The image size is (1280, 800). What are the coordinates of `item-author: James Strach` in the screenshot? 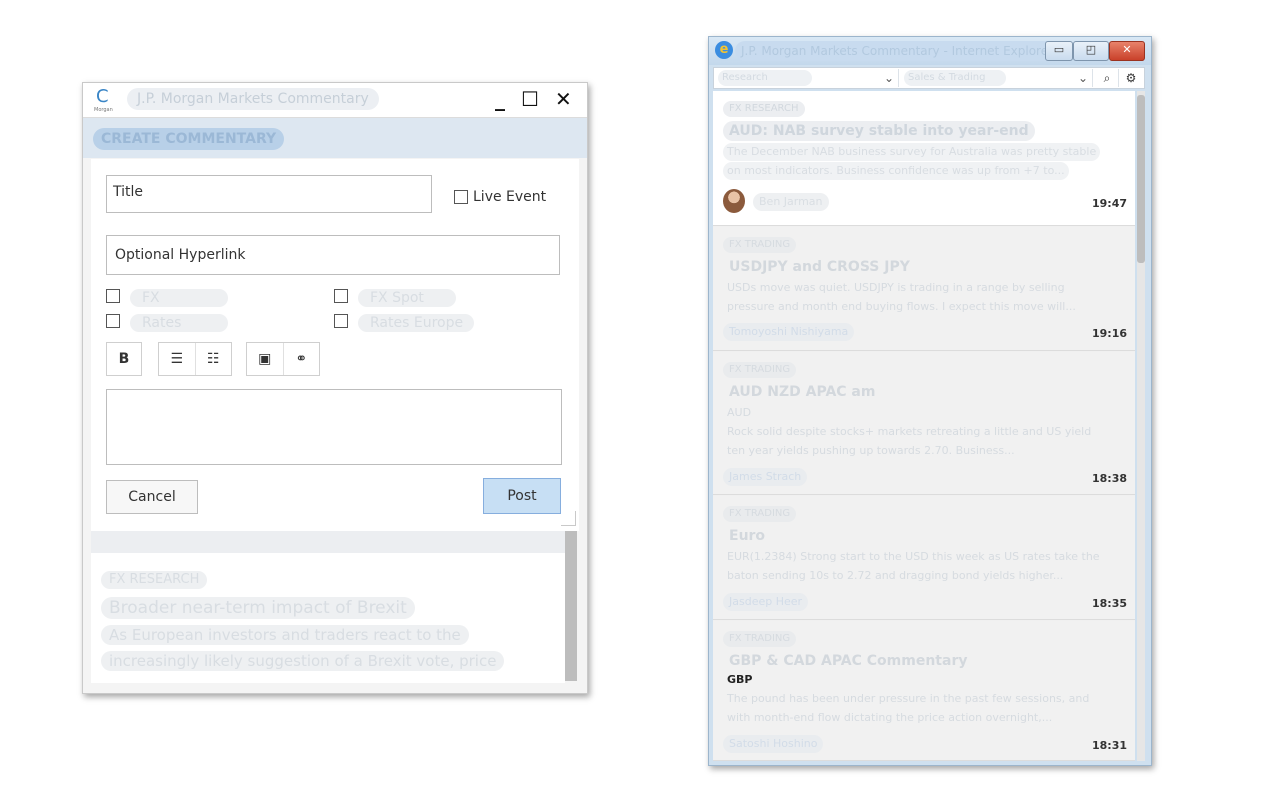 It's located at (765, 477).